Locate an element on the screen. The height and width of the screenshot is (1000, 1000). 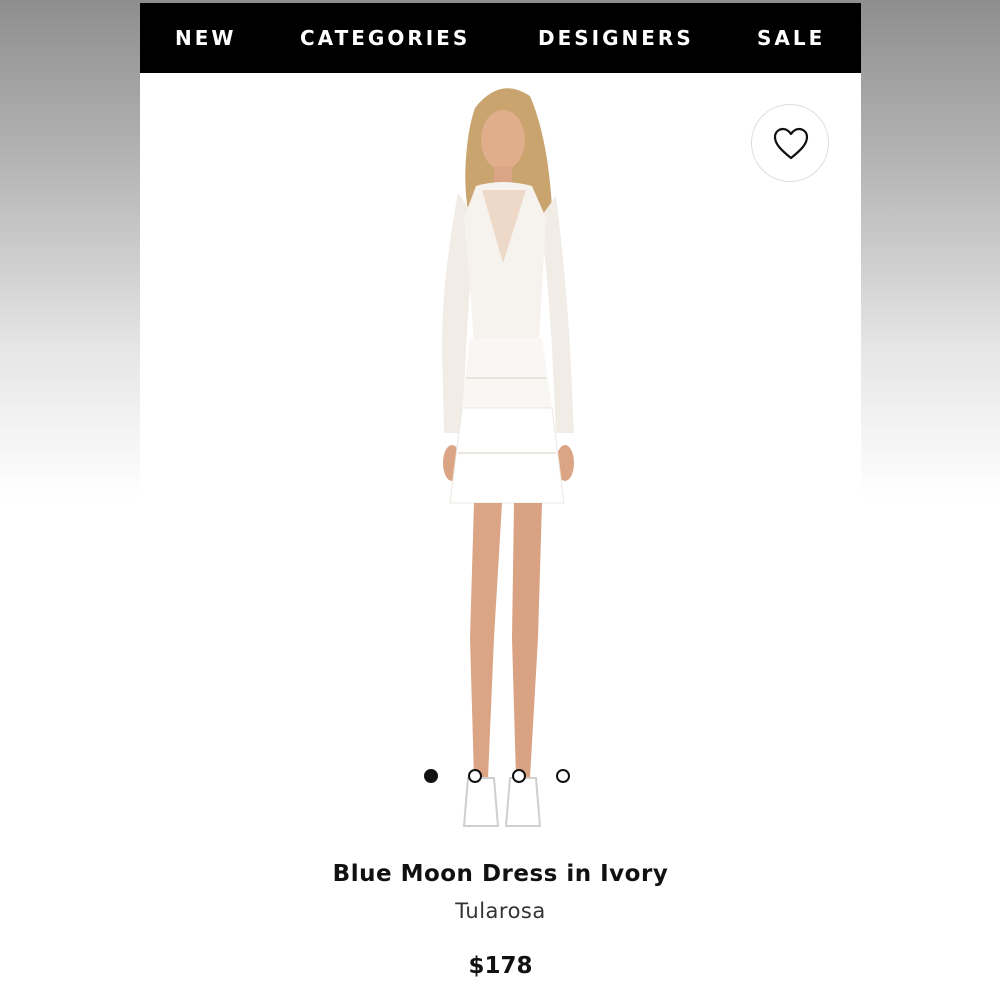
nav-item-categories: CATEGORIES is located at coordinates (385, 38).